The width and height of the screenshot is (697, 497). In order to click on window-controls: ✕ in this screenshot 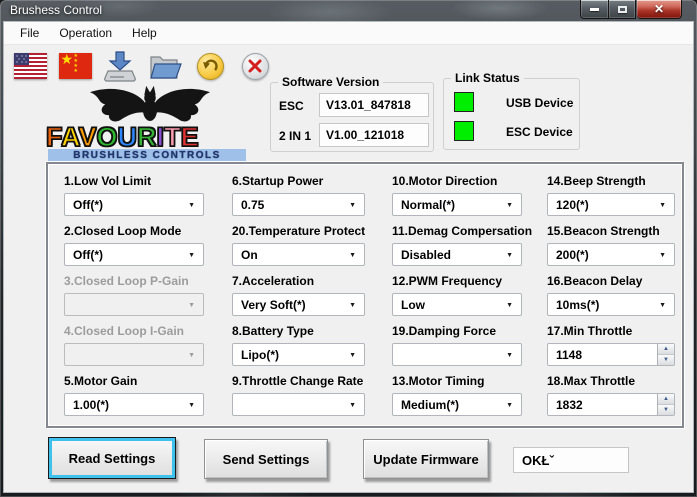, I will do `click(631, 9)`.